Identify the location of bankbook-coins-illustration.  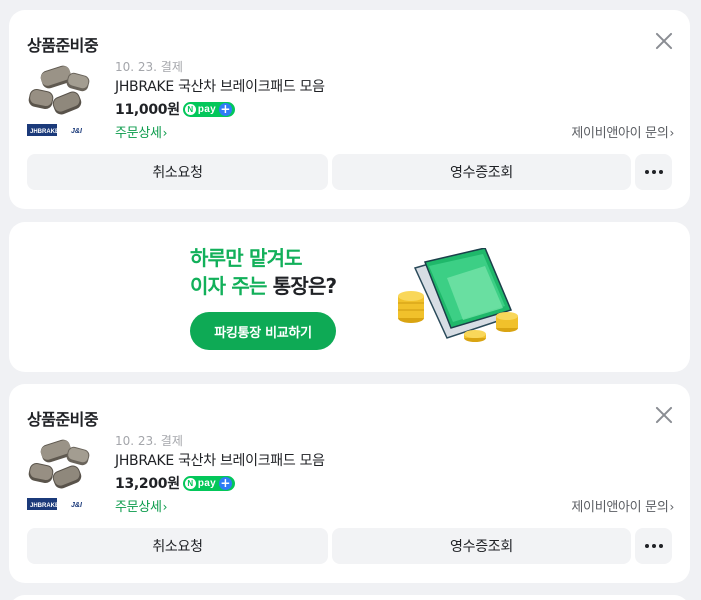
(455, 297).